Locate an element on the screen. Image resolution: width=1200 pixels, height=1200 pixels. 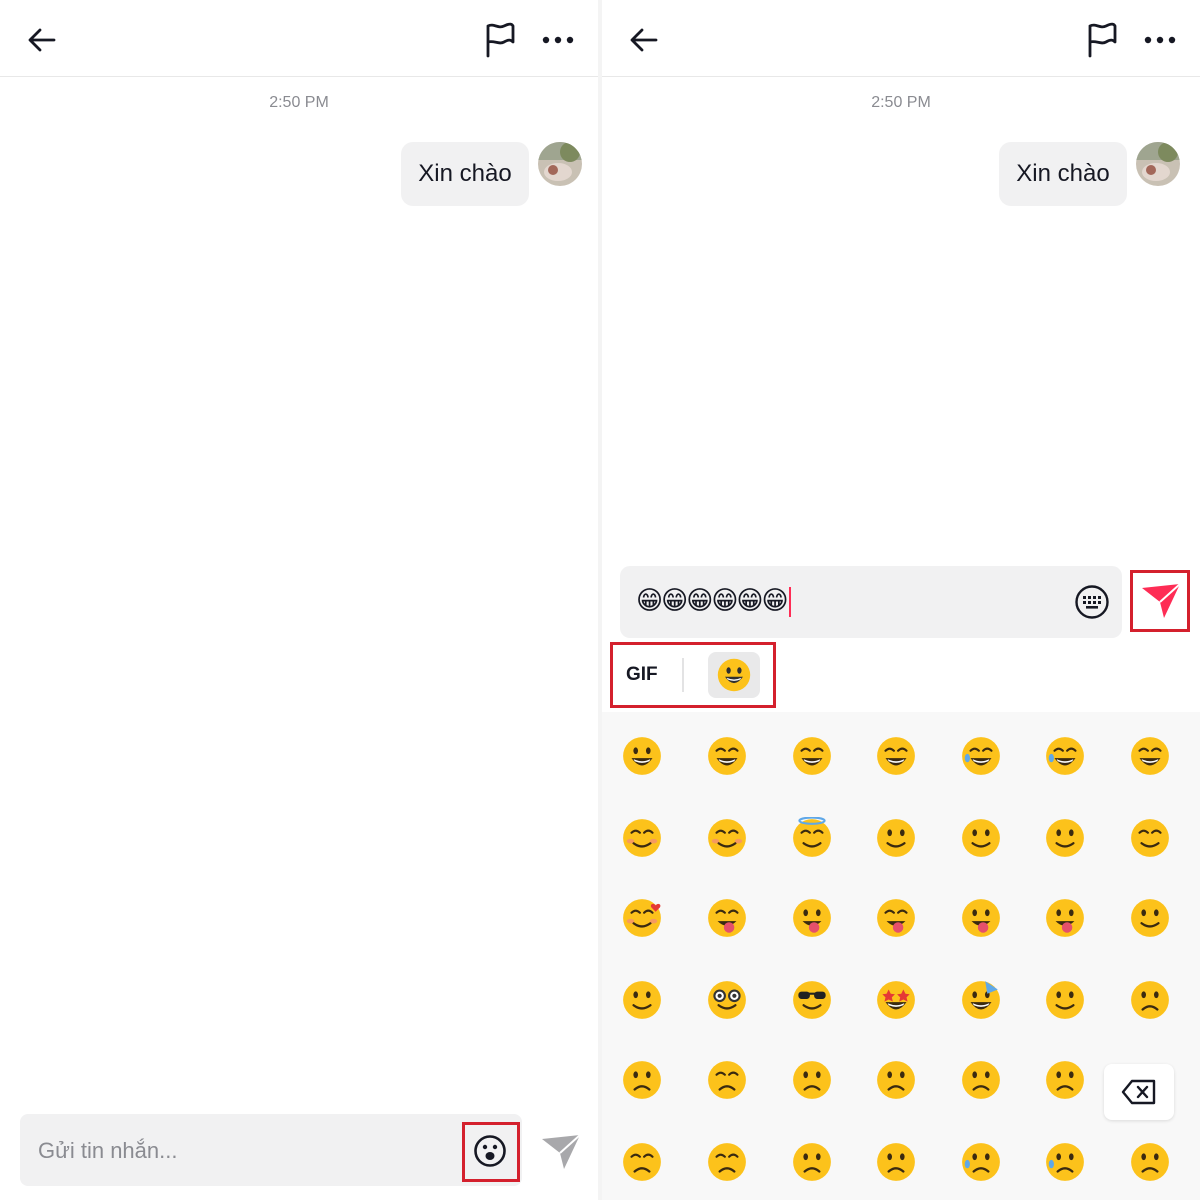
emoji-unamused-icon is located at coordinates (1150, 1000).